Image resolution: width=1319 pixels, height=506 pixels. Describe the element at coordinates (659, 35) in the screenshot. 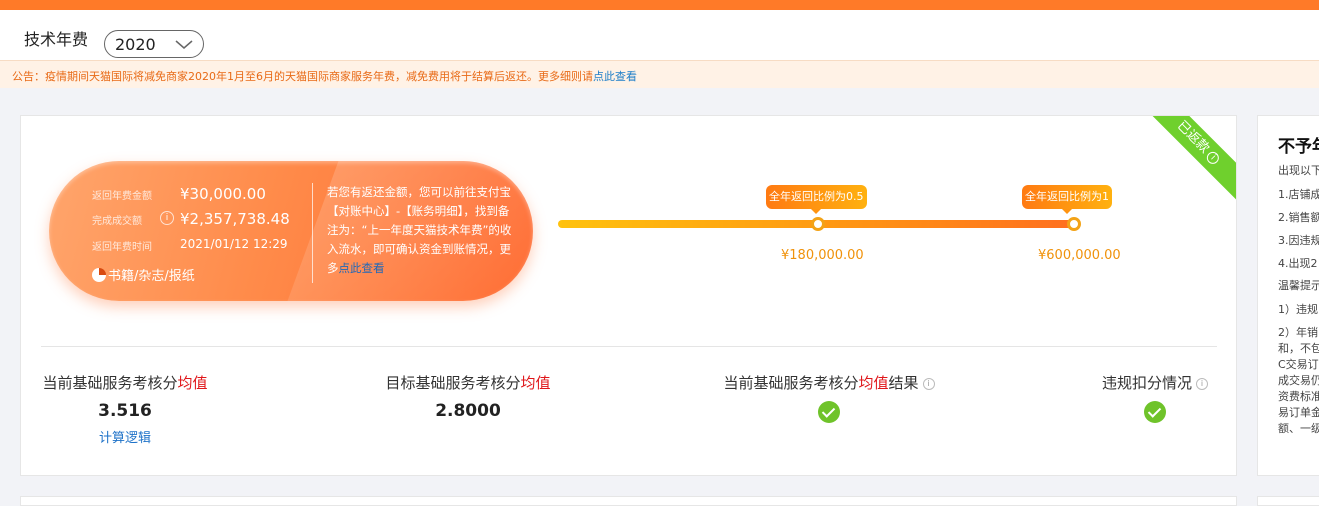

I see `page-header: 技术年费 2020` at that location.